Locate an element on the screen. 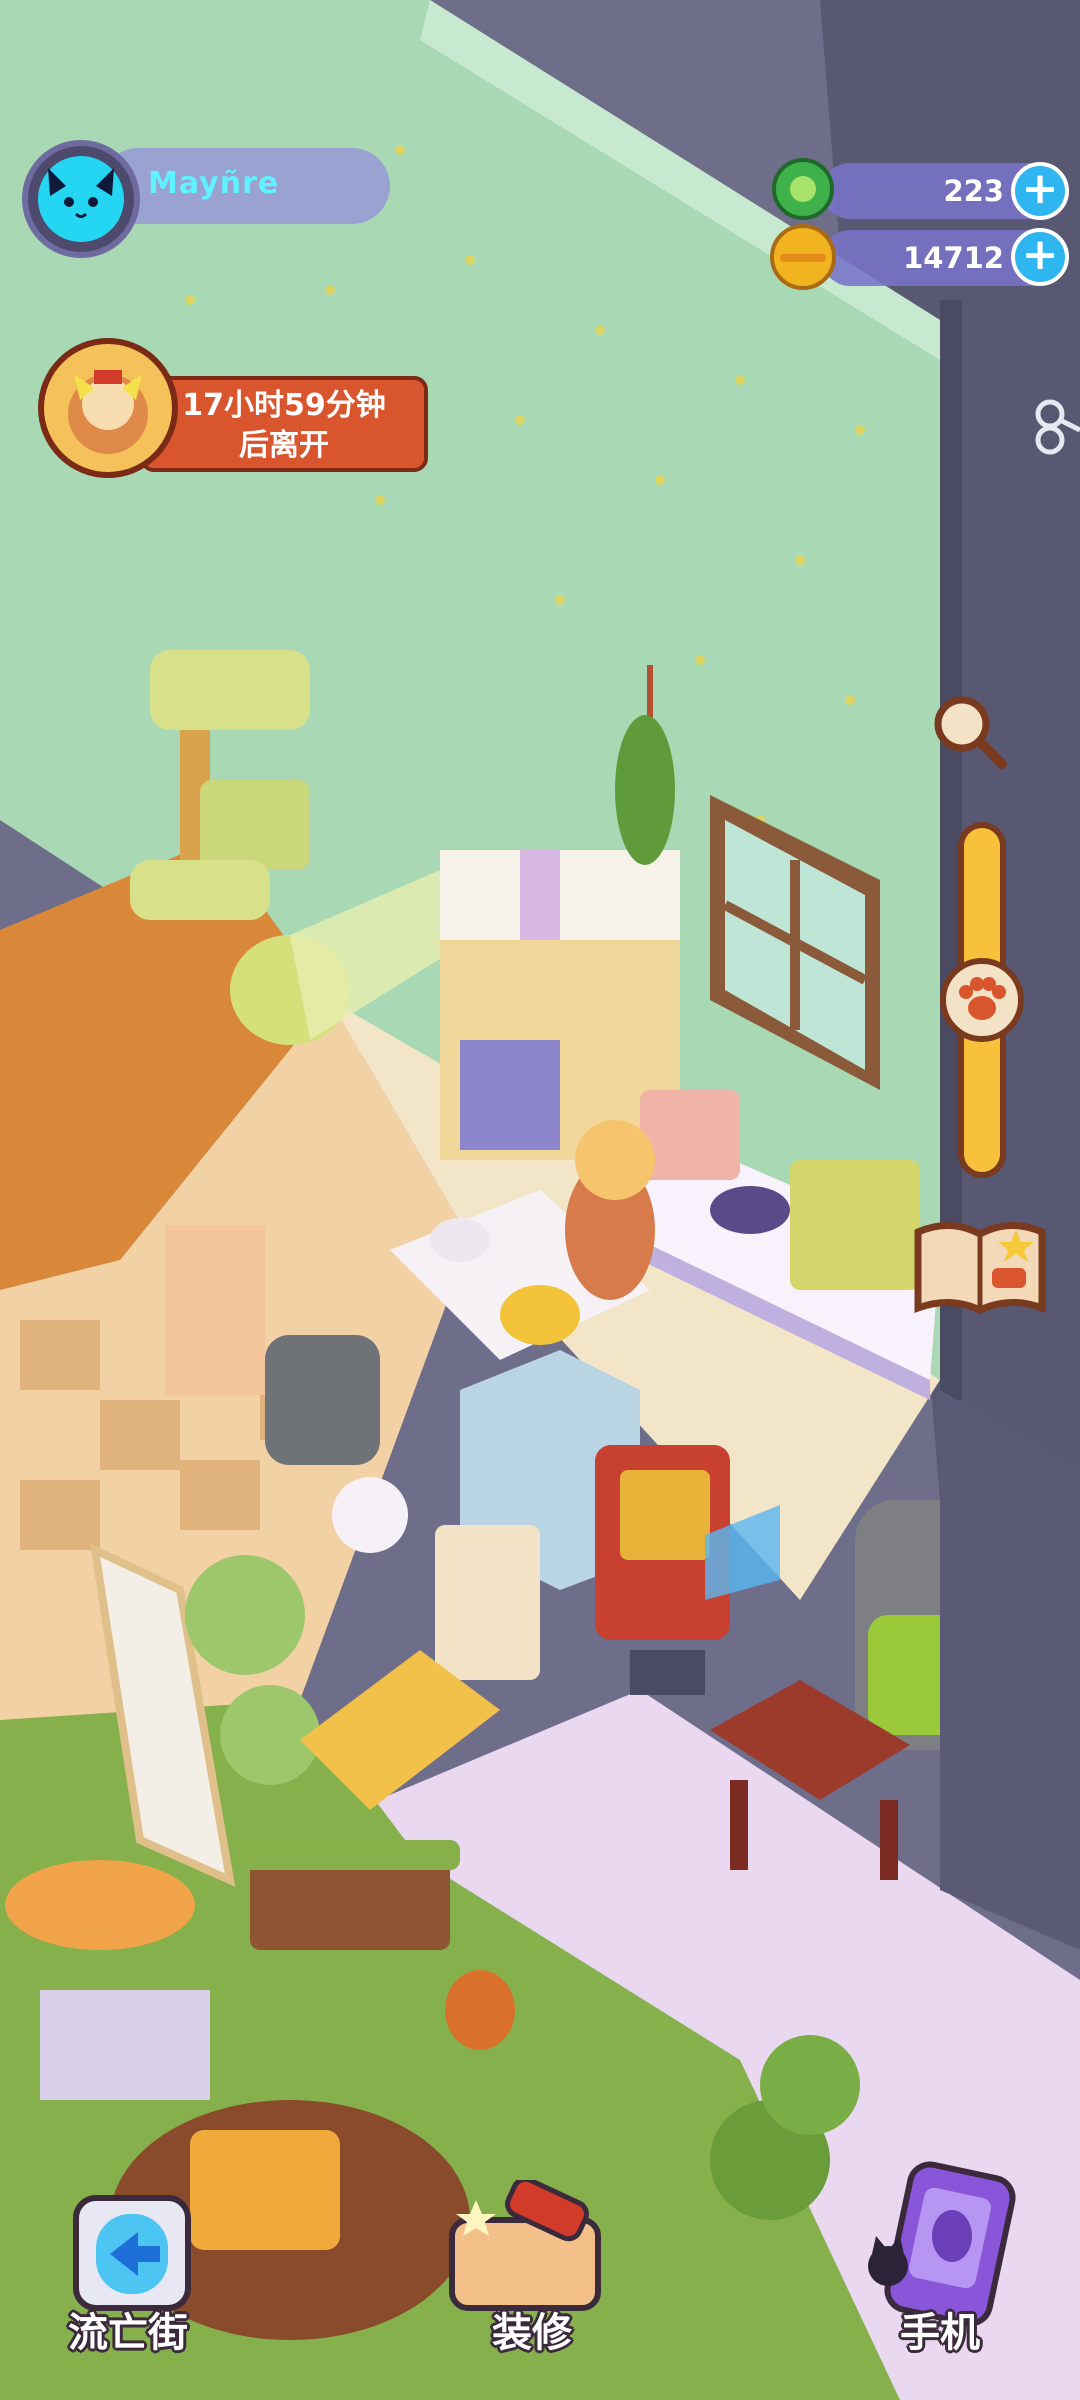 Image resolution: width=1080 pixels, height=2400 pixels. gold-coin-amount: 14712 is located at coordinates (953, 258).